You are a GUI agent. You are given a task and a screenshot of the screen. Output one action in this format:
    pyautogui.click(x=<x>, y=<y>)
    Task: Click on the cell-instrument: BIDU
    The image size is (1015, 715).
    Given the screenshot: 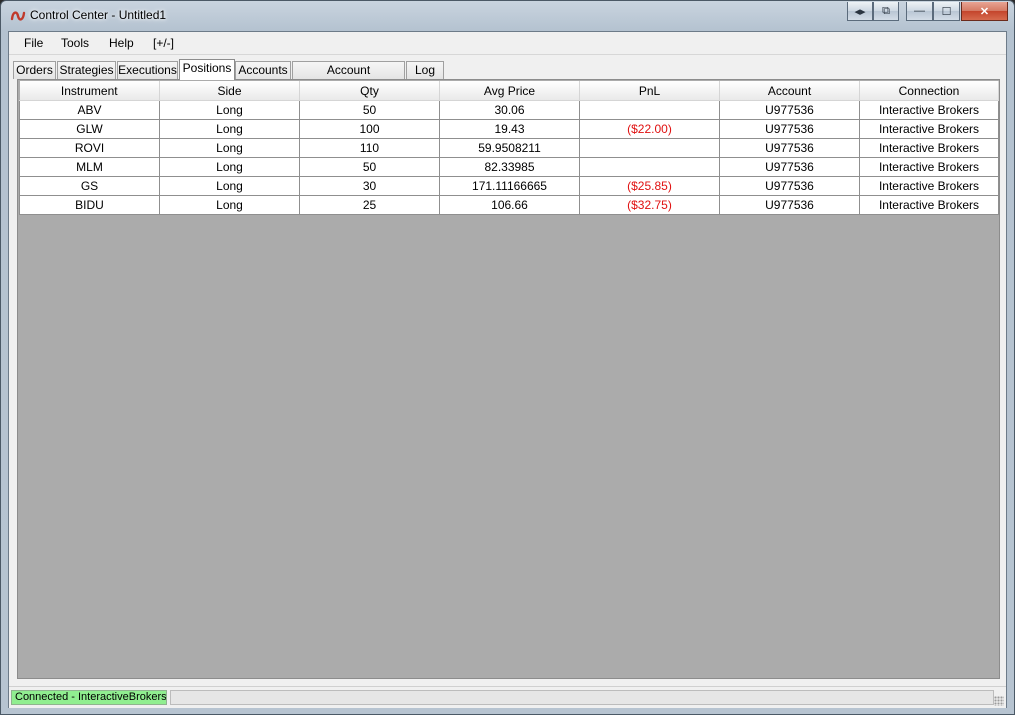 What is the action you would take?
    pyautogui.click(x=89, y=205)
    